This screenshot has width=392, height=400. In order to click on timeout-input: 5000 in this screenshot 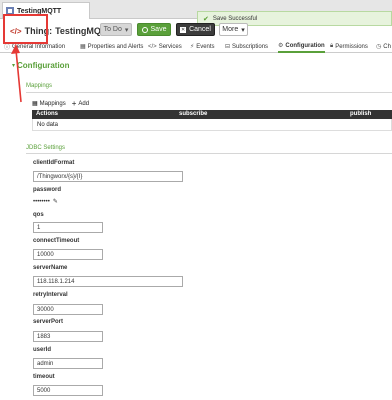, I will do `click(68, 390)`.